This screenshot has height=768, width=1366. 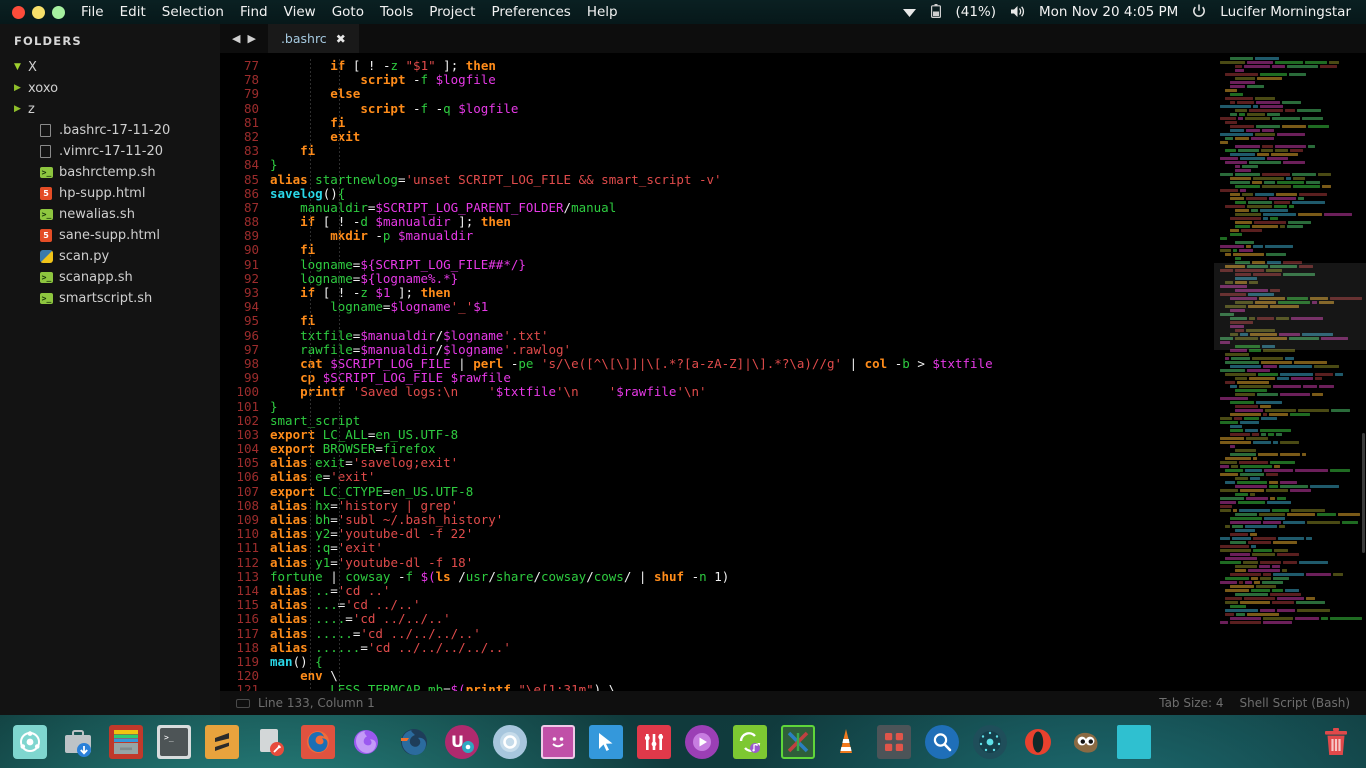 What do you see at coordinates (936, 12) in the screenshot?
I see `battery-icon` at bounding box center [936, 12].